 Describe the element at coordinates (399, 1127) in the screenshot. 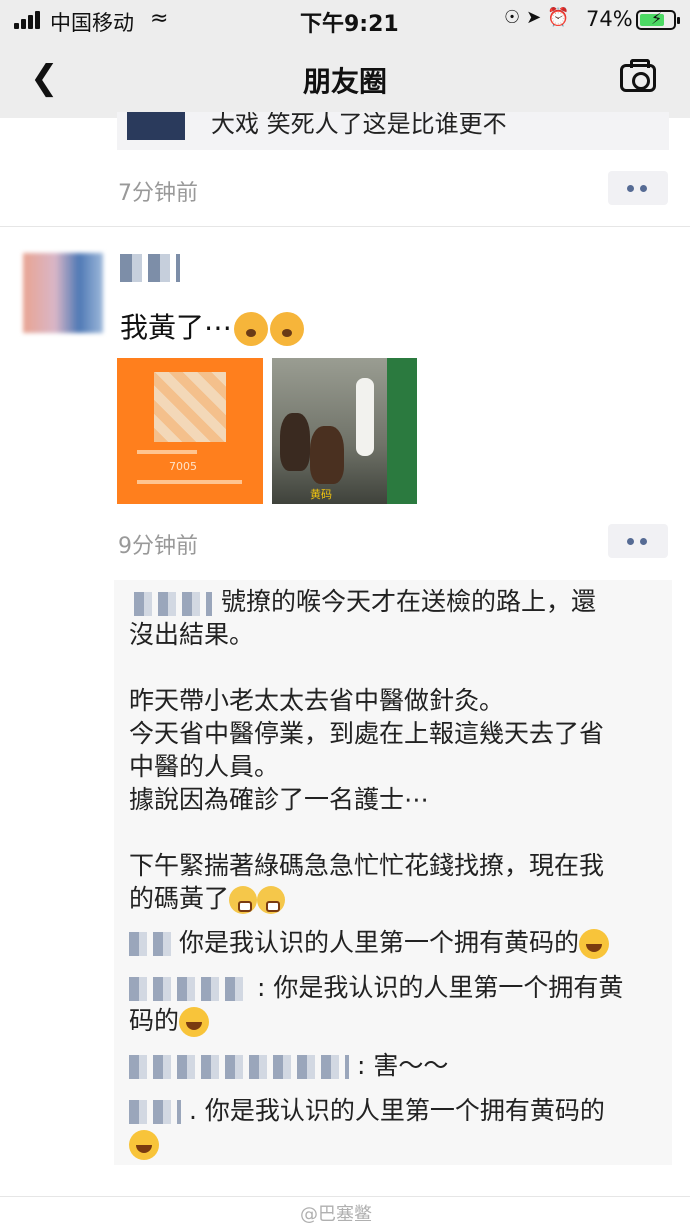

I see `comment-reply: . 你是我认识的人里第一个拥有黄码的` at that location.